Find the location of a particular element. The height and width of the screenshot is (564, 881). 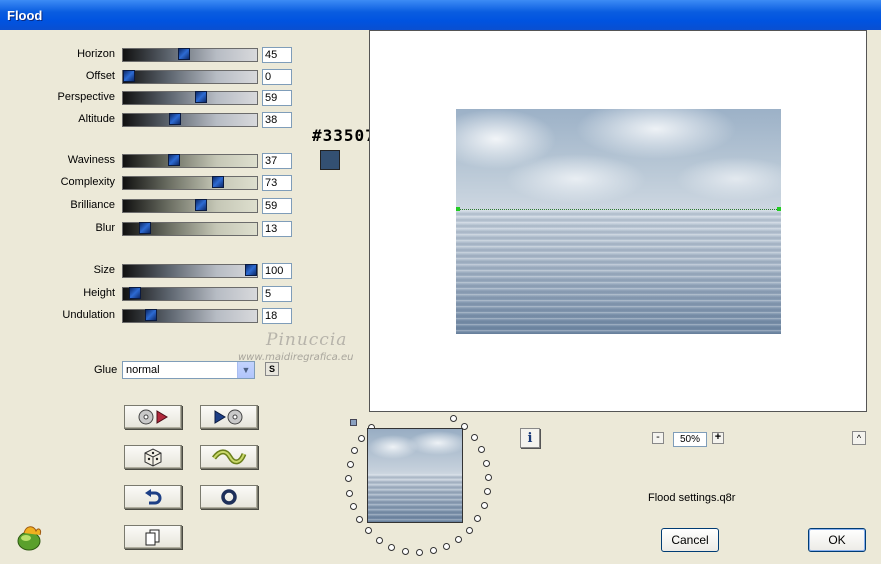

reset-button is located at coordinates (229, 497).